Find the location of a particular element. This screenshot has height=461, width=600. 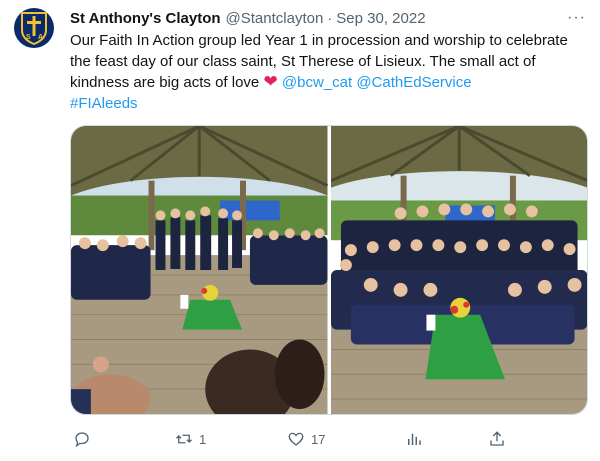

retweet-count: 1 is located at coordinates (203, 439).